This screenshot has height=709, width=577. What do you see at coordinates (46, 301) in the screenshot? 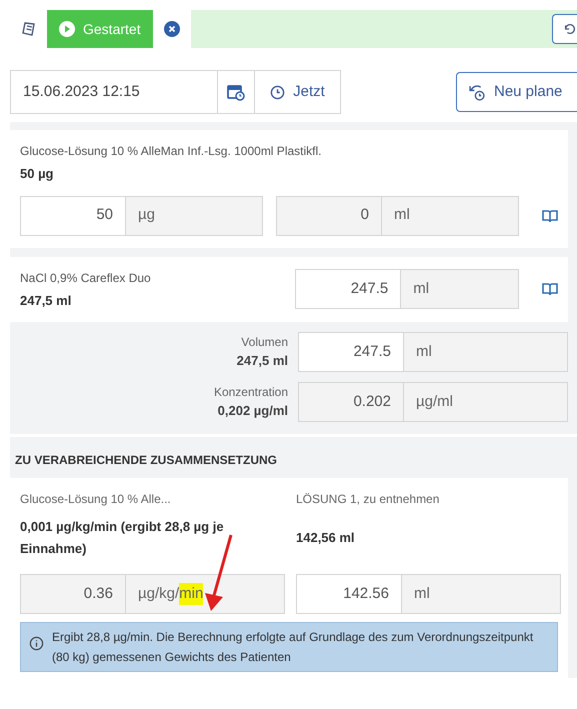
I see `component-amount: 247,5 ml` at bounding box center [46, 301].